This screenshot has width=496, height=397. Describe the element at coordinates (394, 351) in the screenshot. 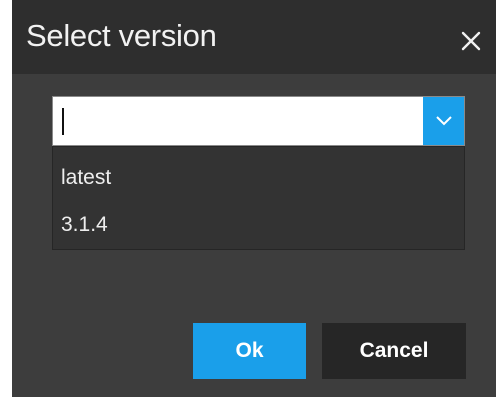

I see `cancel-button: Cancel` at that location.